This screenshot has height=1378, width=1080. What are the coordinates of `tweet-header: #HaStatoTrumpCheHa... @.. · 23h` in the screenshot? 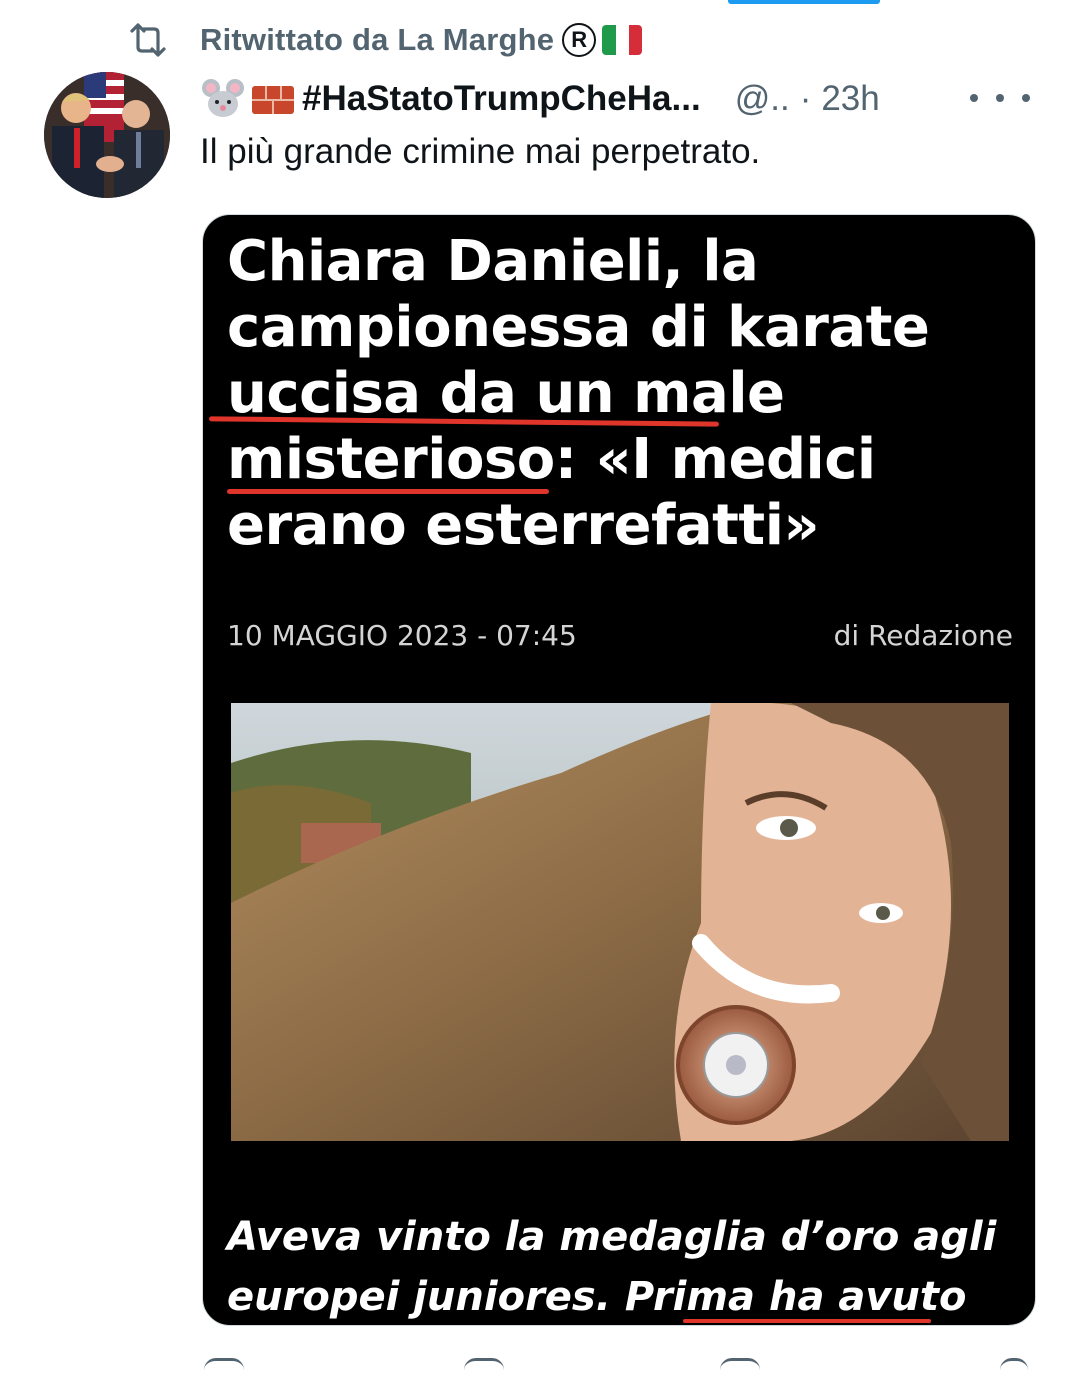 It's located at (620, 99).